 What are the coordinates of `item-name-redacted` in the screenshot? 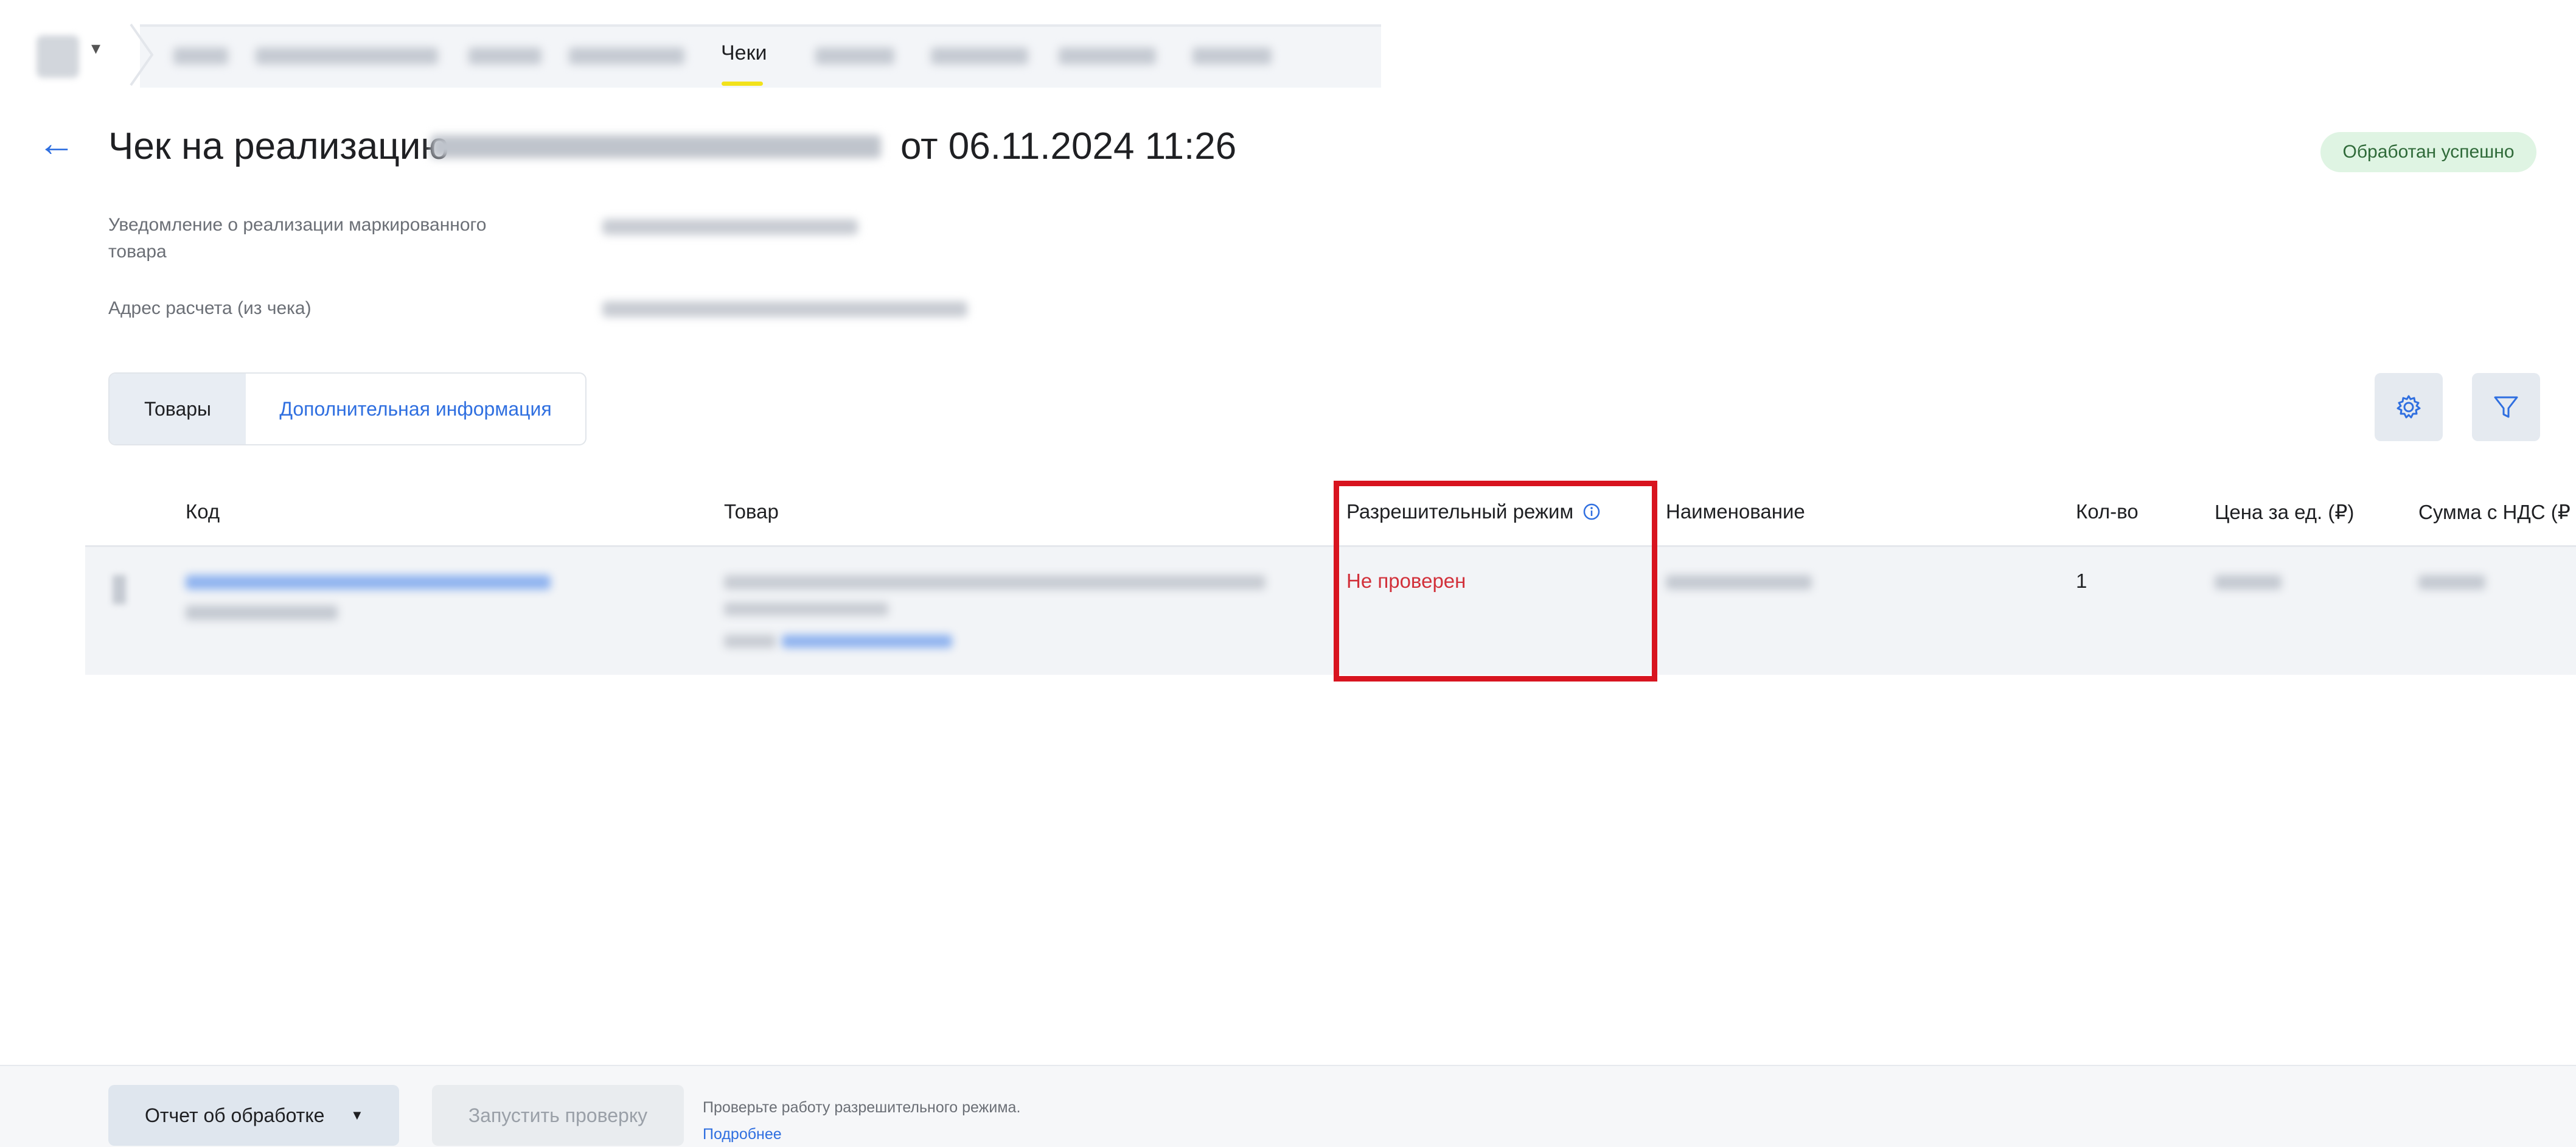 It's located at (1739, 582).